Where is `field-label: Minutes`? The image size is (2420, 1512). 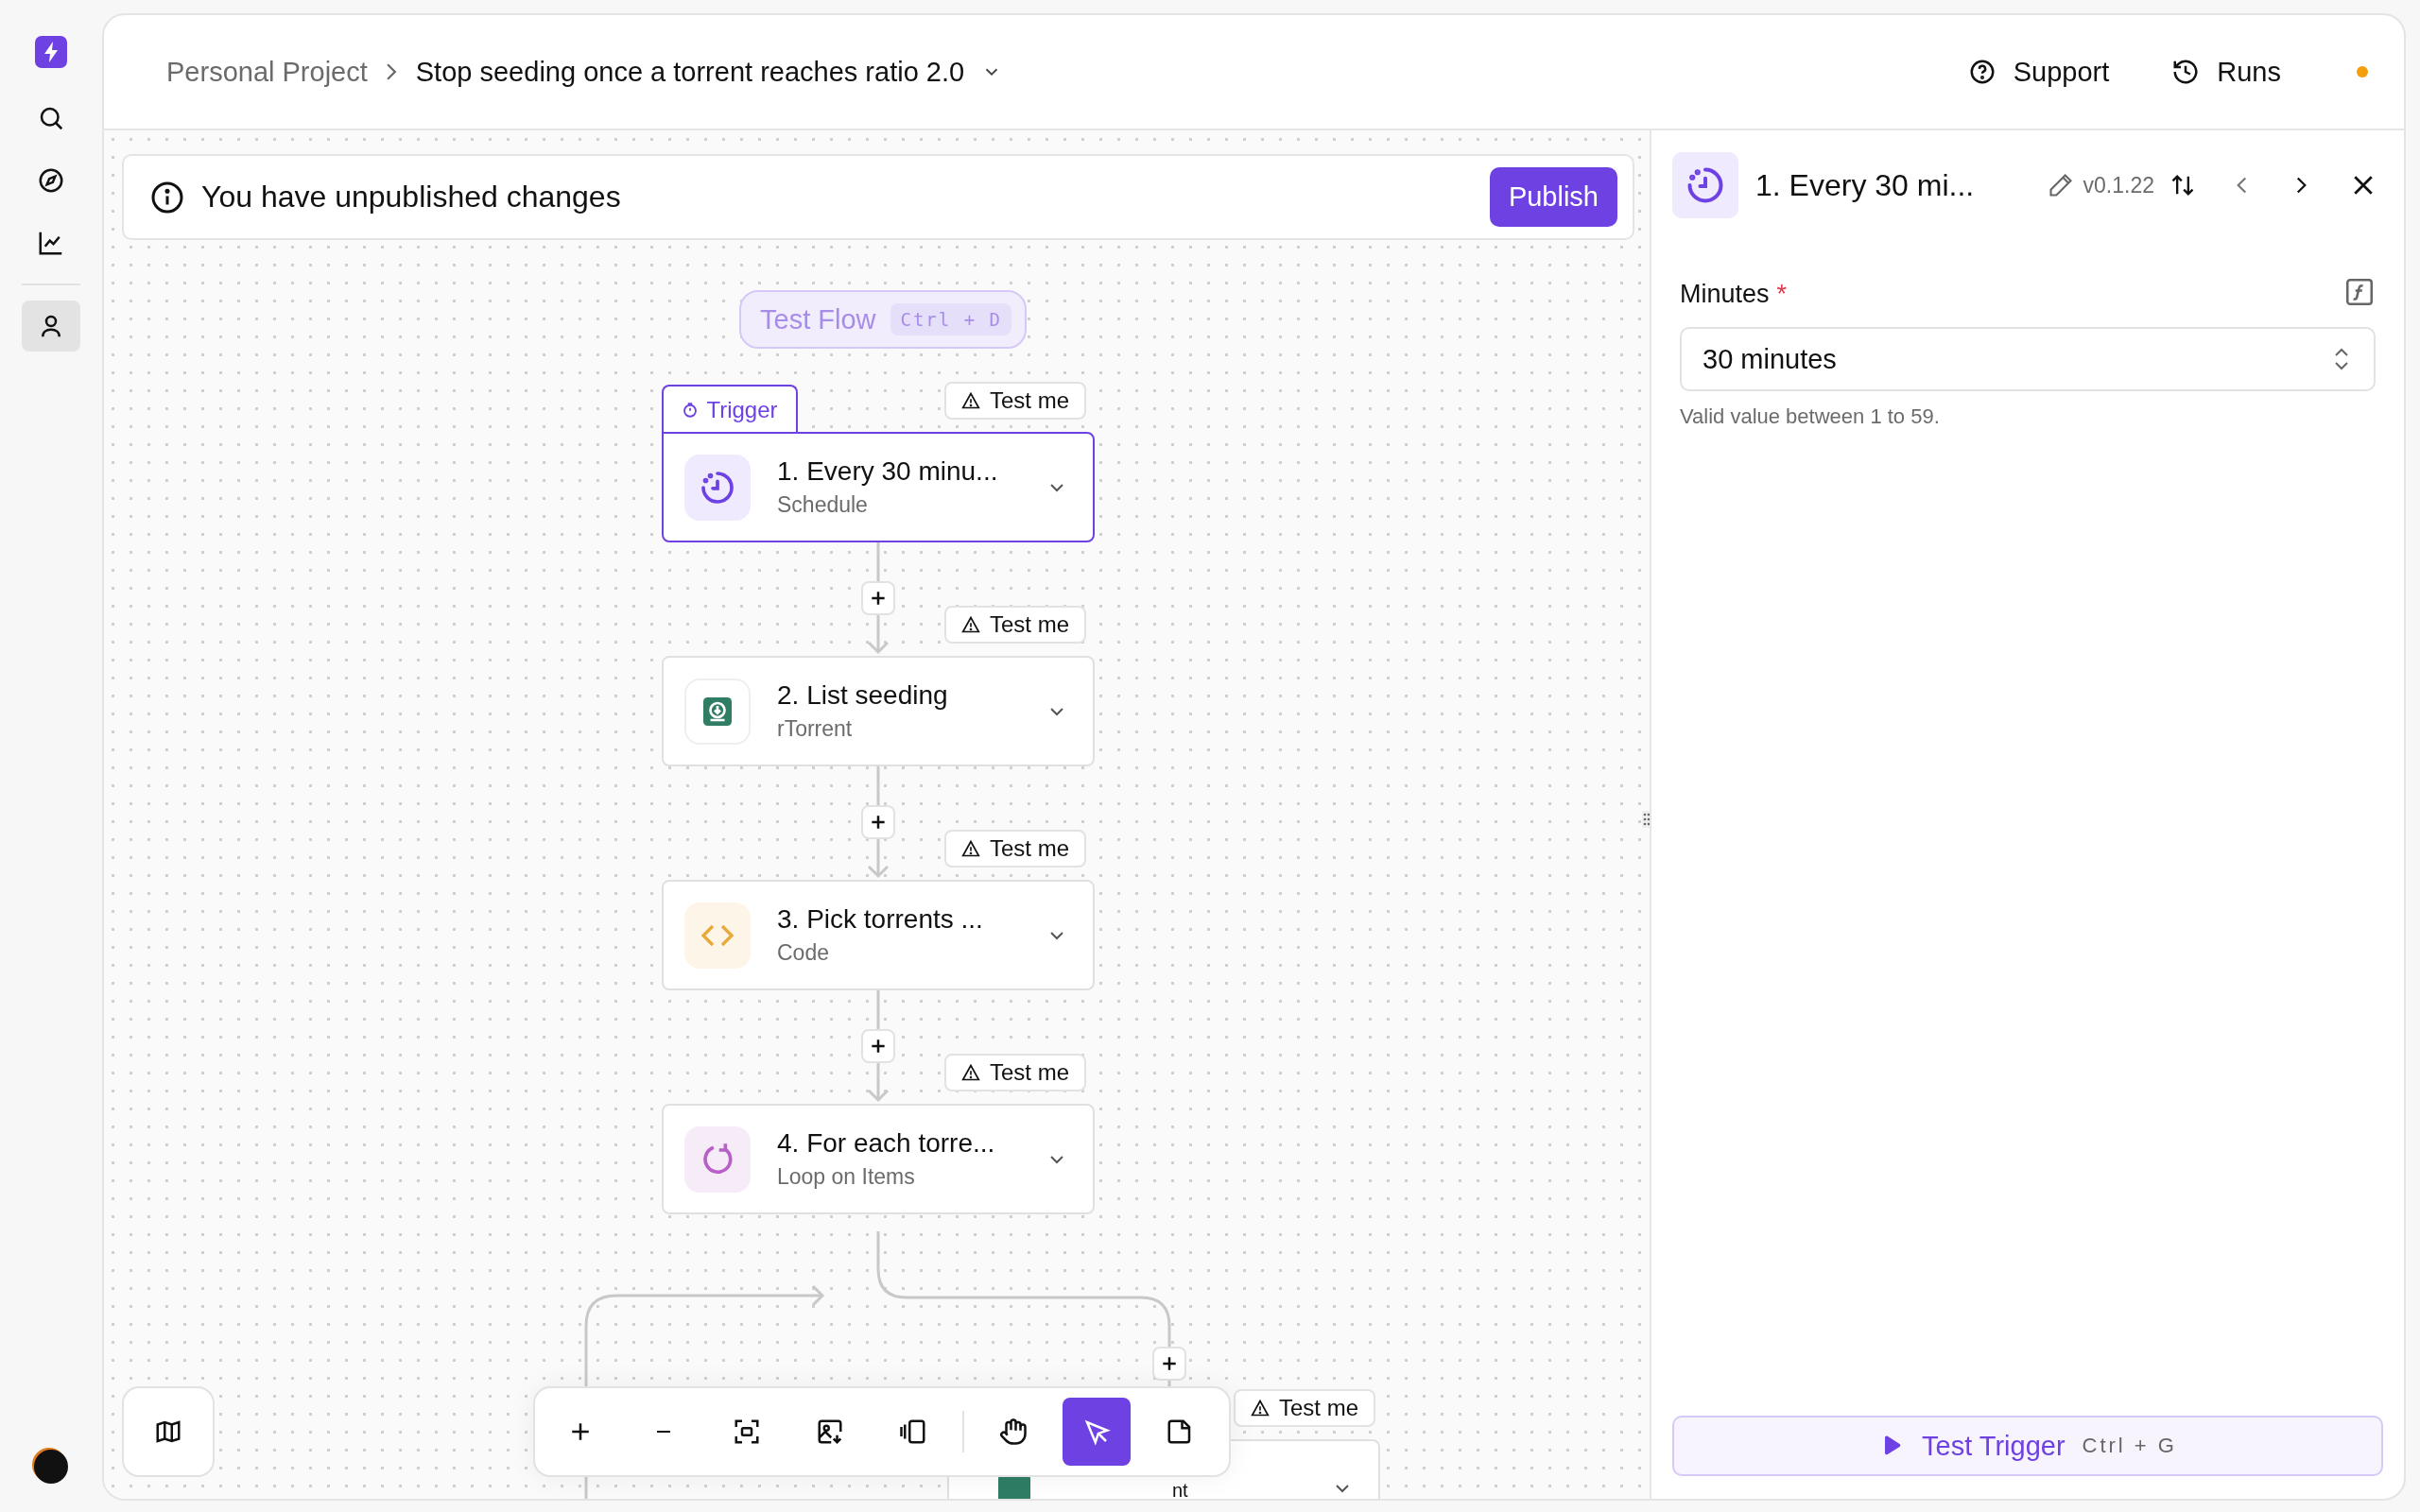 field-label: Minutes is located at coordinates (1725, 294).